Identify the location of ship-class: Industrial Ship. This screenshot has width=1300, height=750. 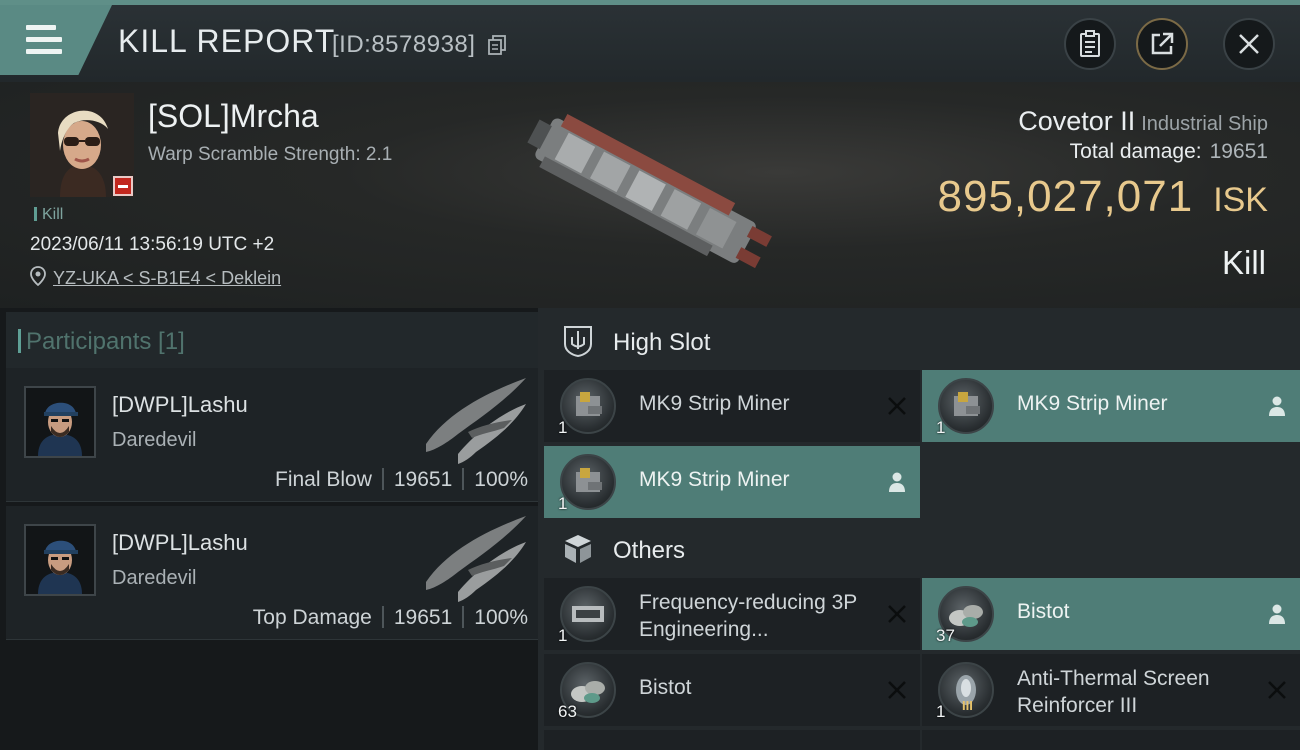
(1204, 124).